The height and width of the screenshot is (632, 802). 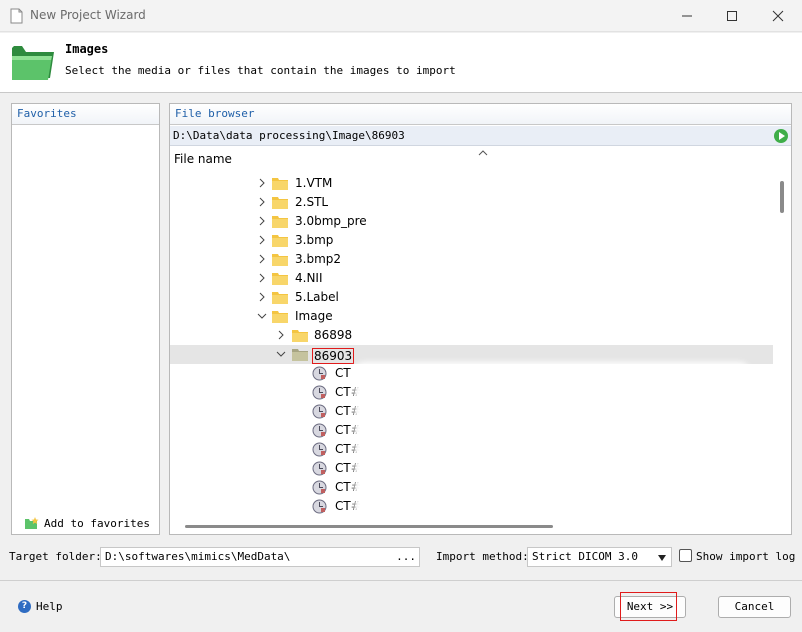 What do you see at coordinates (782, 197) in the screenshot?
I see `vertical-scroll-thumb` at bounding box center [782, 197].